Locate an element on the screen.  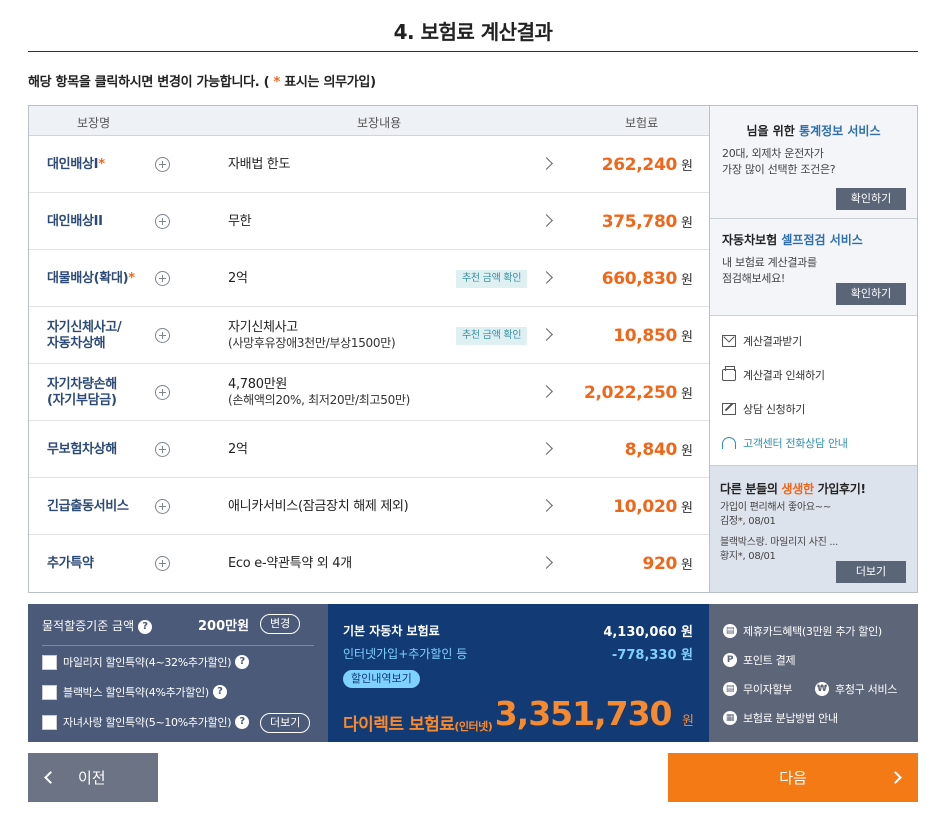
table-header: 보장명 보장내용 보험료 is located at coordinates (369, 121).